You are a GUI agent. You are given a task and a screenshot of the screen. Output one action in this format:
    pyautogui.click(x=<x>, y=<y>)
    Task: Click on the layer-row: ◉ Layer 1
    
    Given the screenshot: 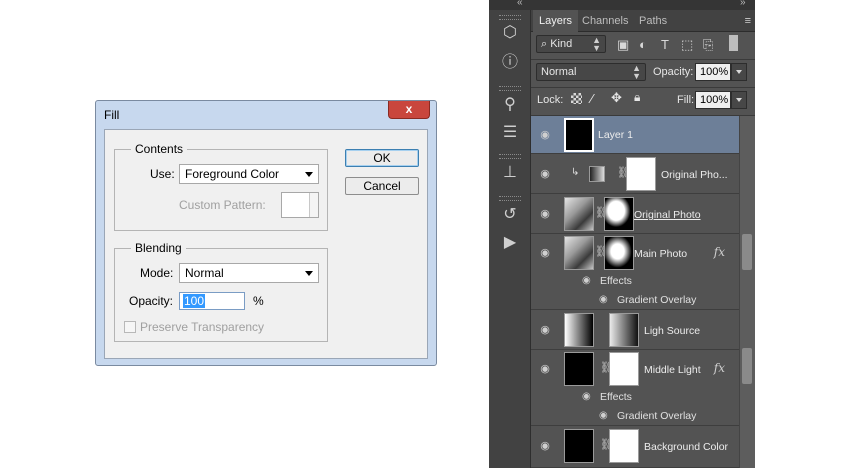 What is the action you would take?
    pyautogui.click(x=635, y=135)
    